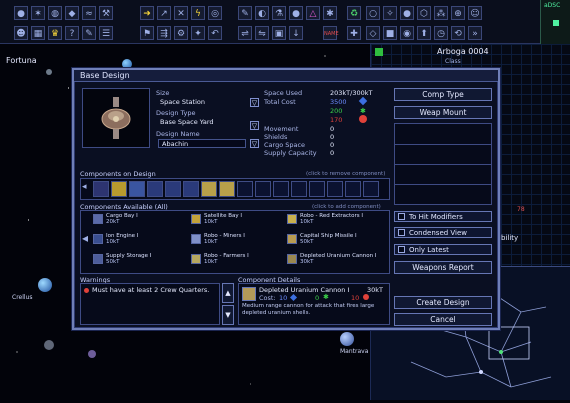 Image resolution: width=570 pixels, height=403 pixels. I want to click on planet-icon: ●, so click(21, 13).